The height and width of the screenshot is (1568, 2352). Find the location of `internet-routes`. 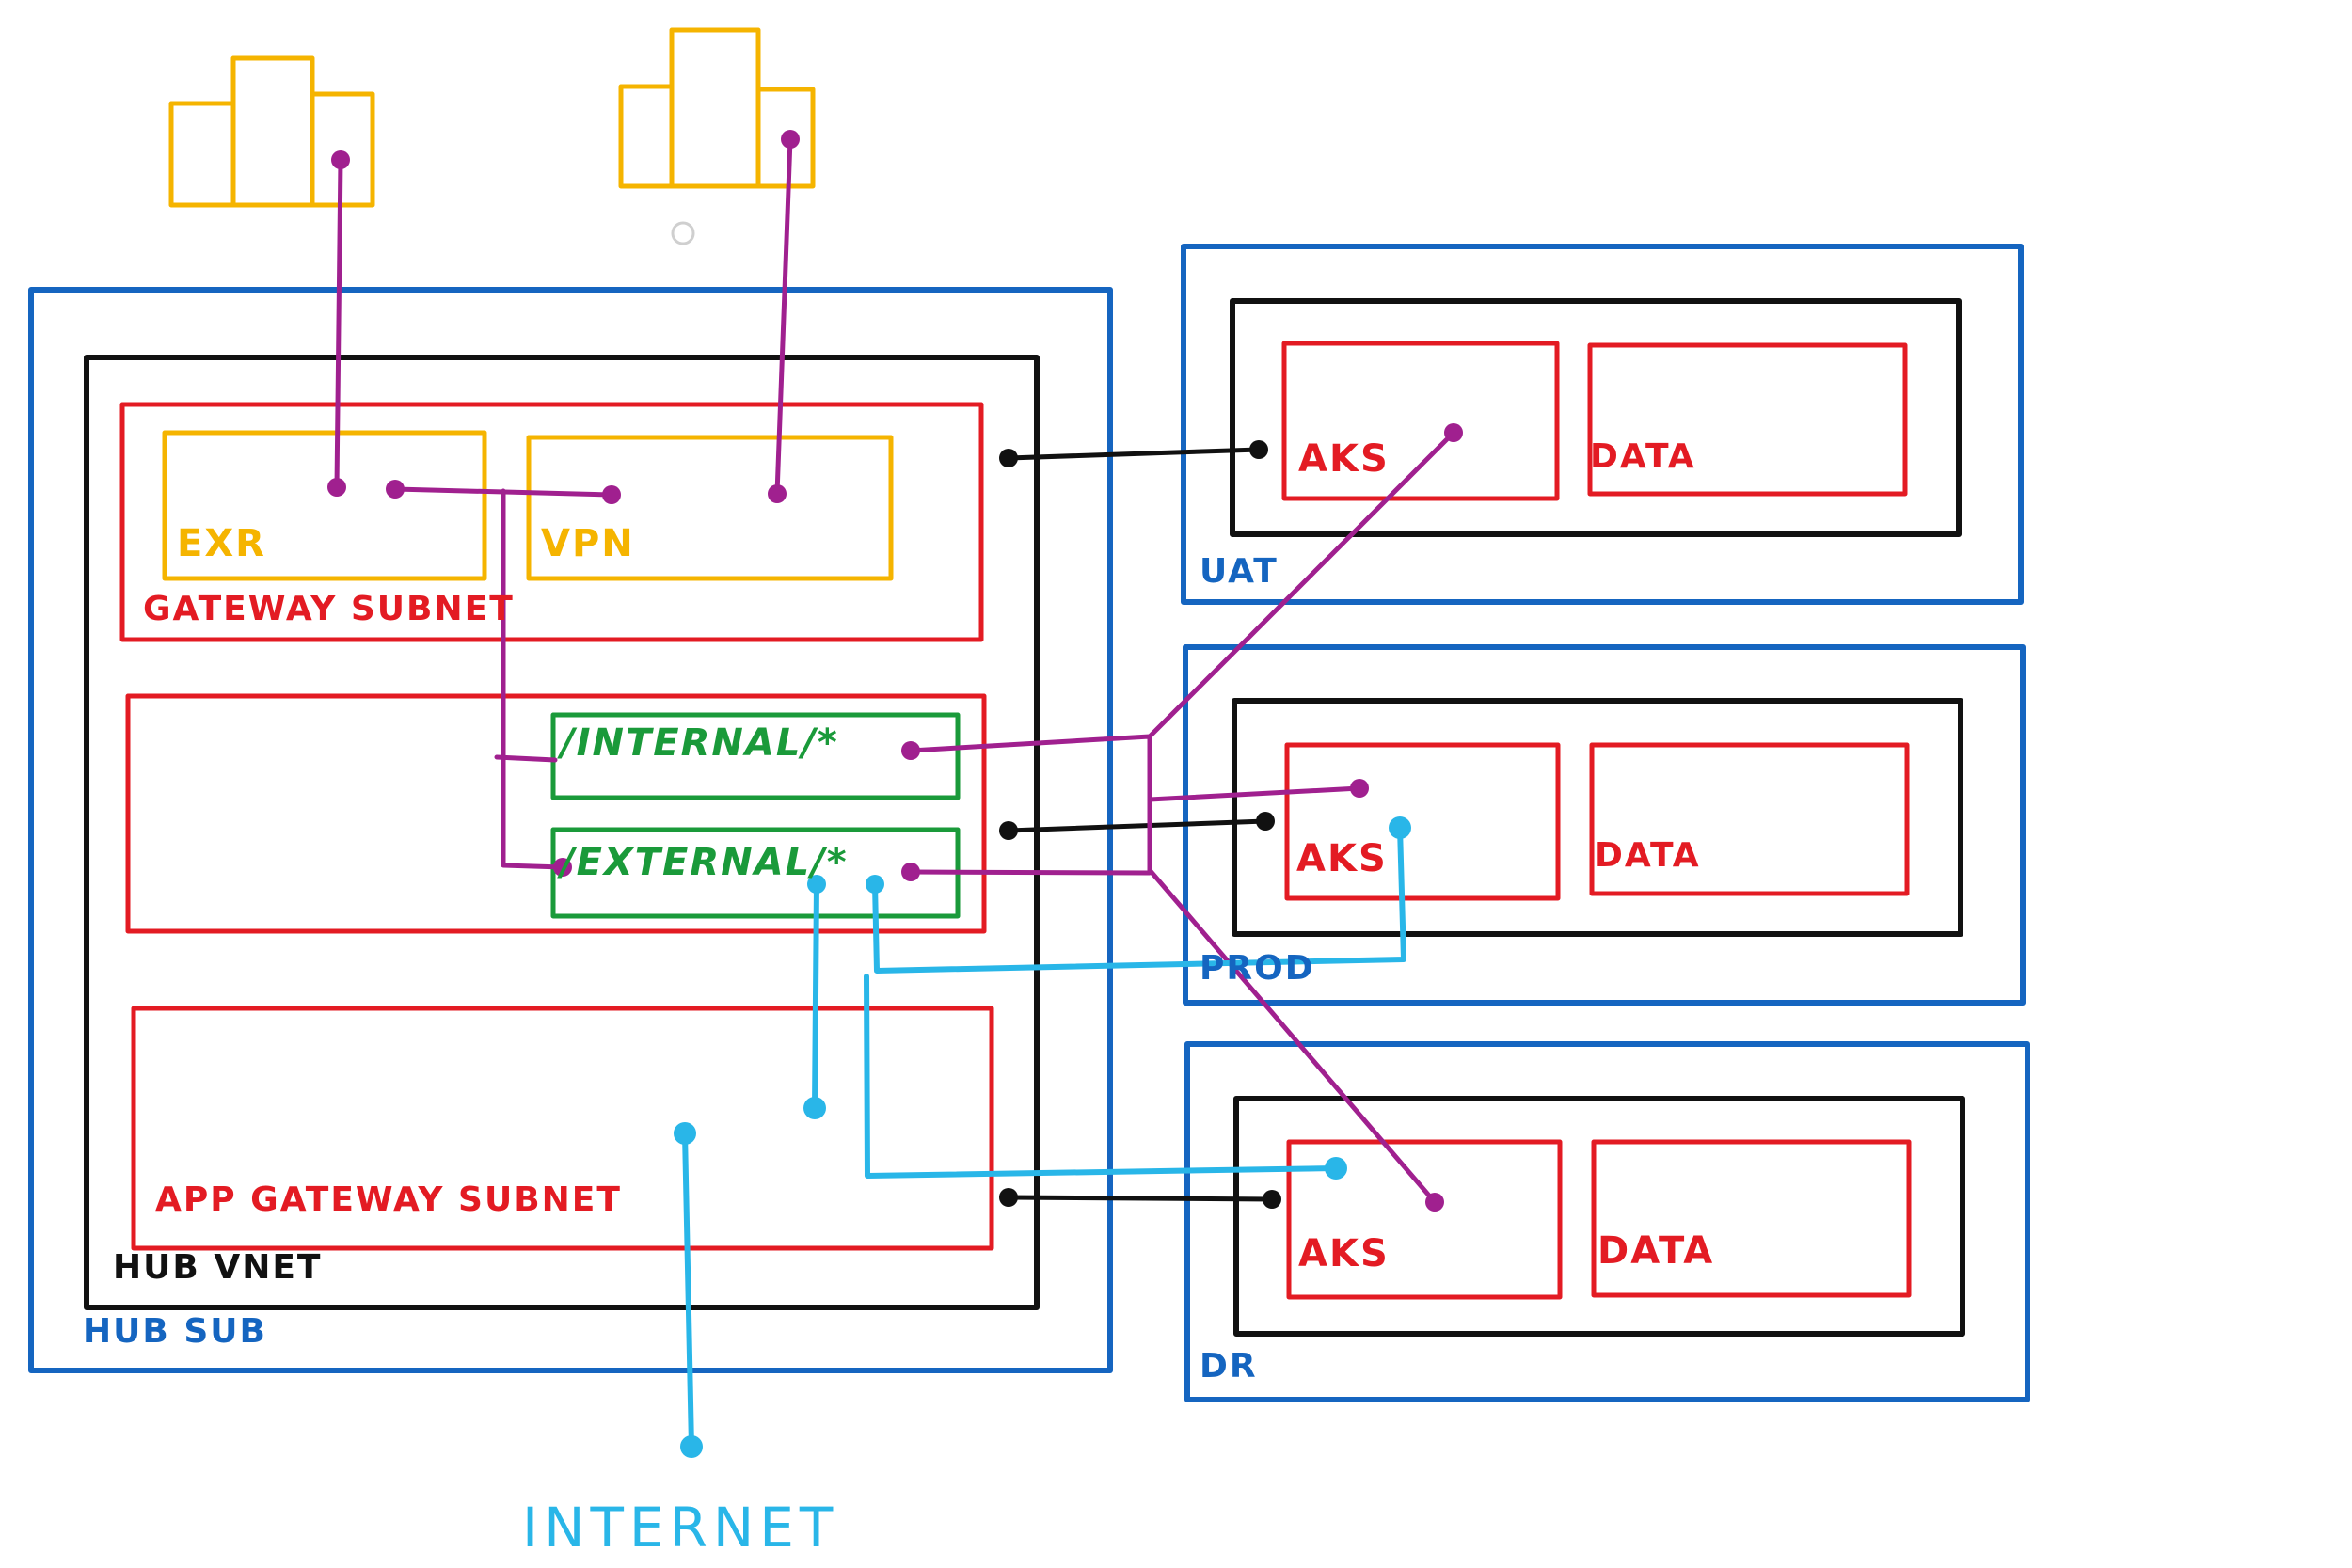

internet-routes is located at coordinates (1044, 1137).